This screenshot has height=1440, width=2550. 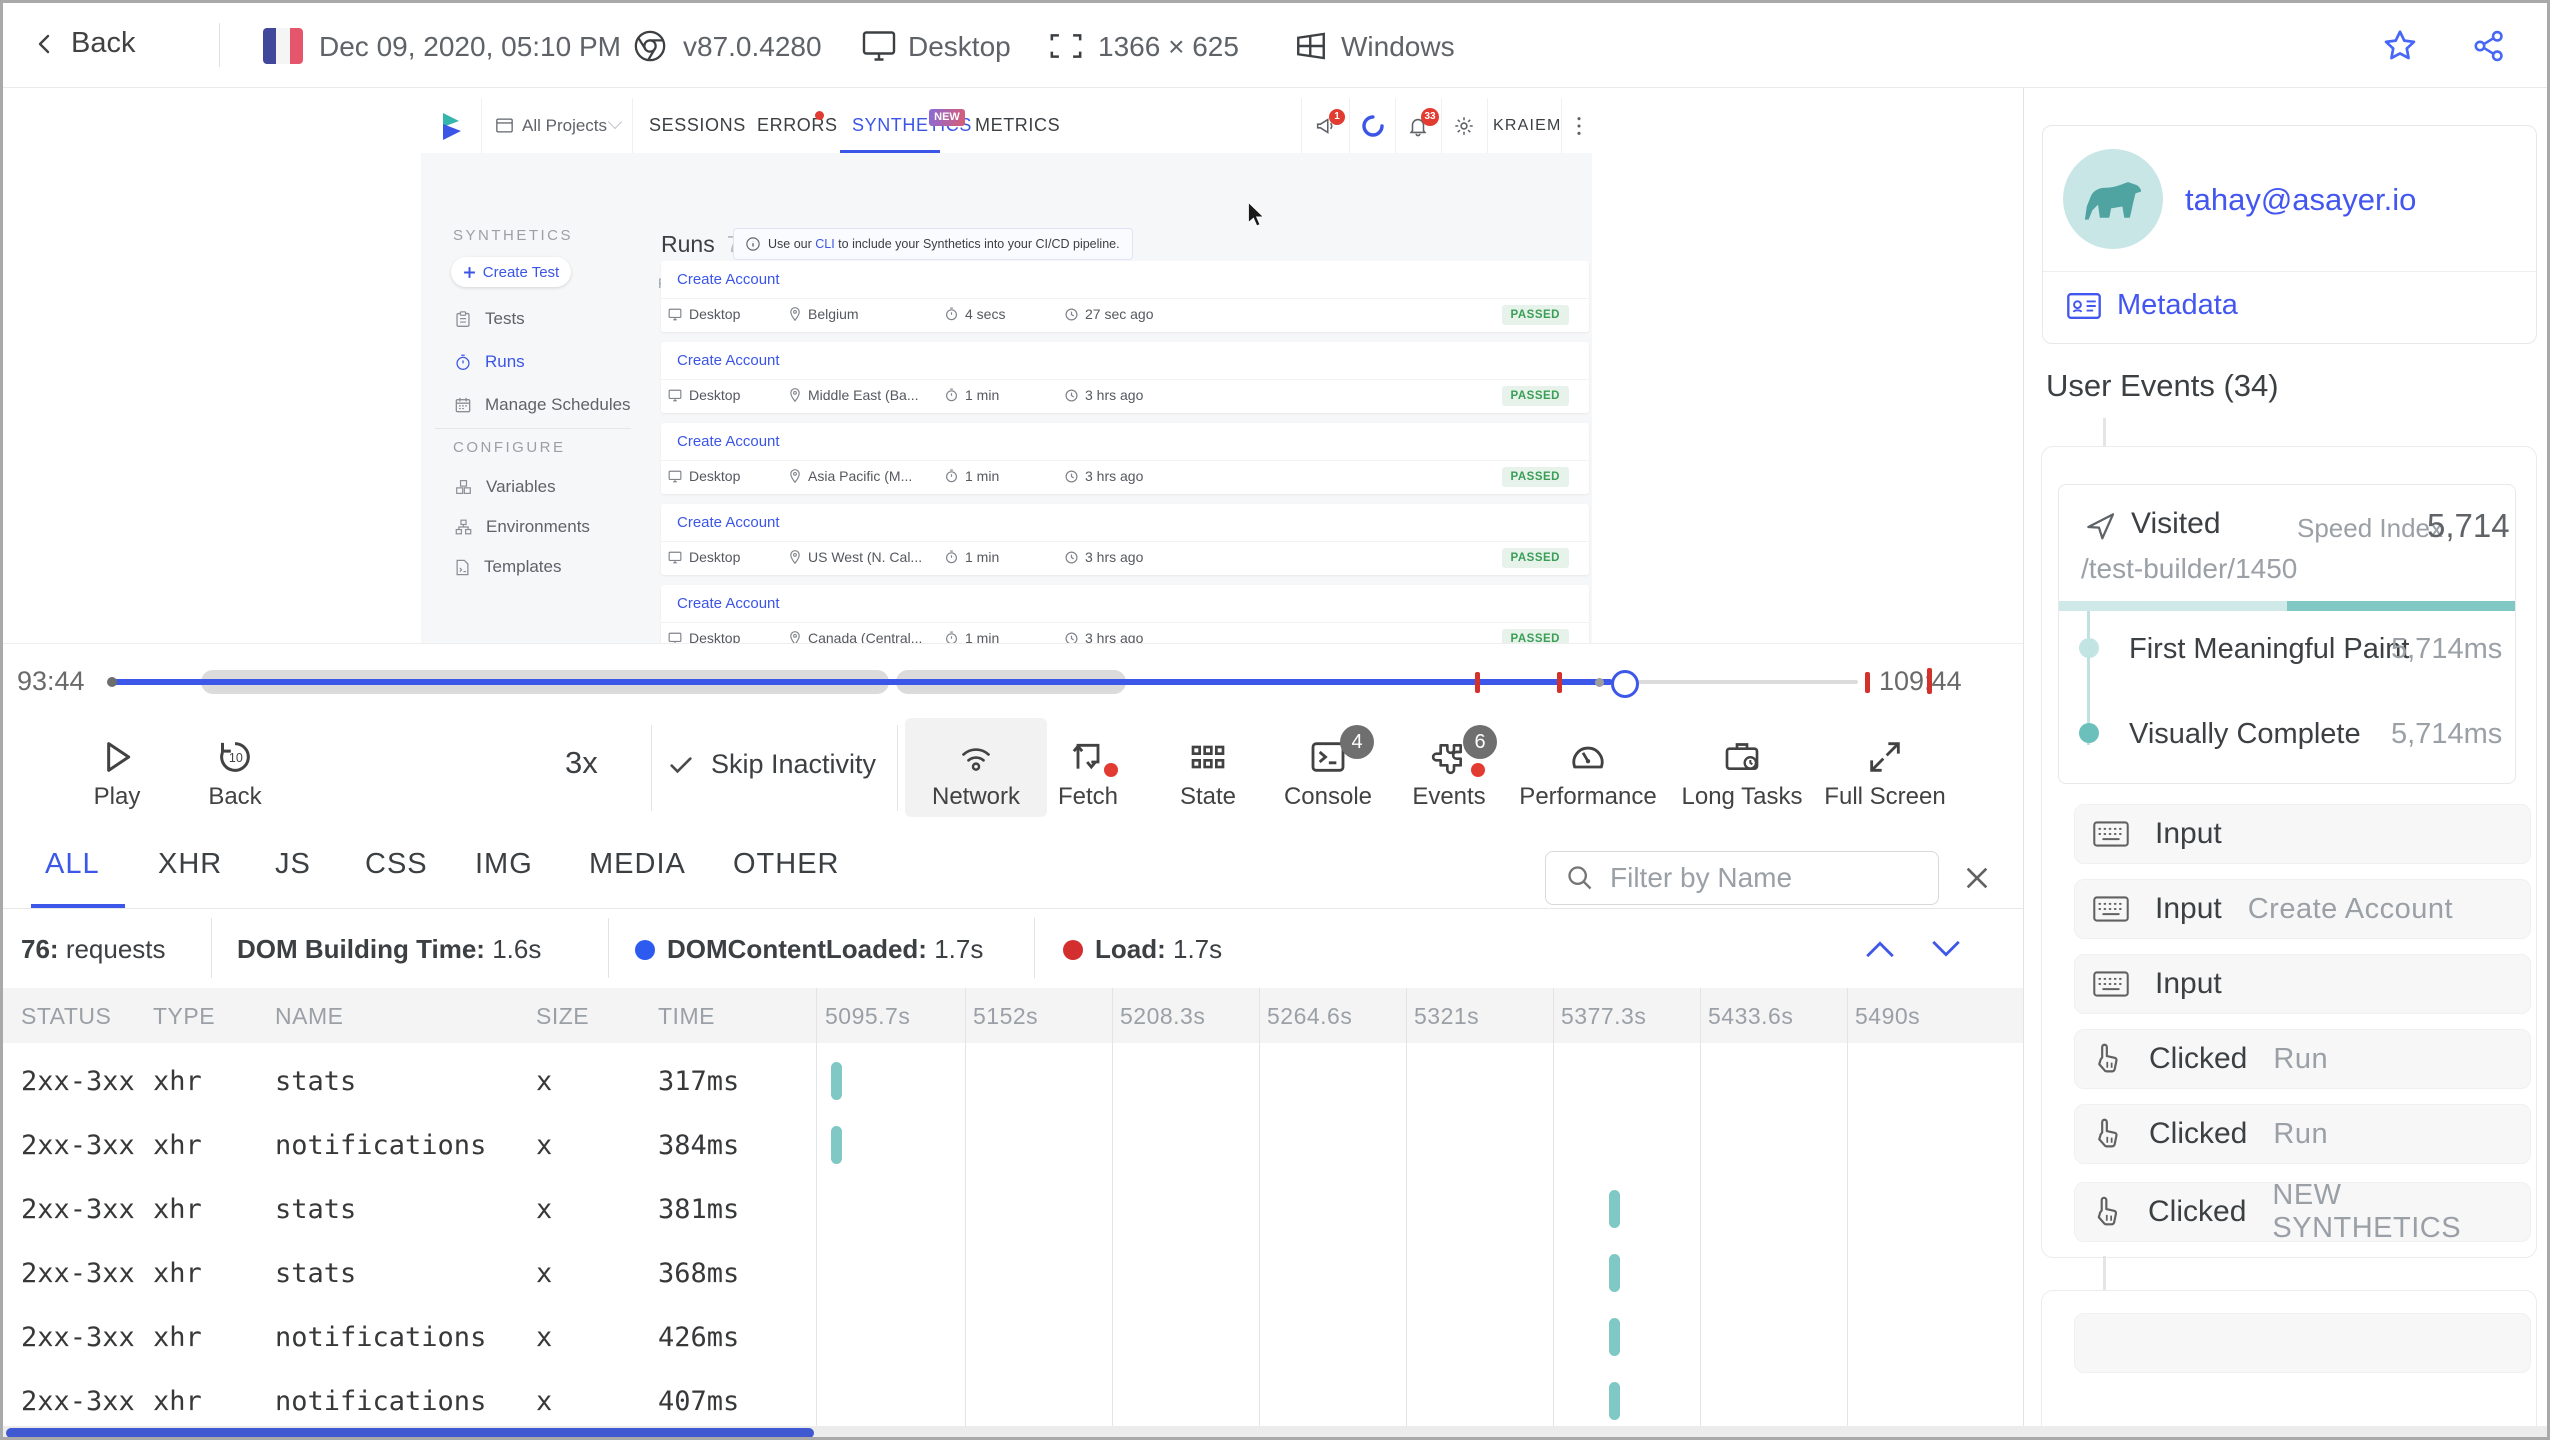 I want to click on project-selector: All Projects, so click(x=557, y=125).